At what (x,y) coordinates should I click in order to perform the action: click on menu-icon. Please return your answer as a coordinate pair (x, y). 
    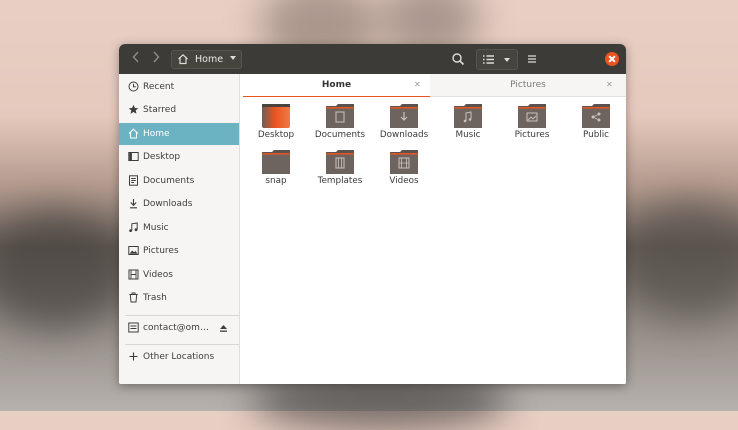
    Looking at the image, I should click on (532, 59).